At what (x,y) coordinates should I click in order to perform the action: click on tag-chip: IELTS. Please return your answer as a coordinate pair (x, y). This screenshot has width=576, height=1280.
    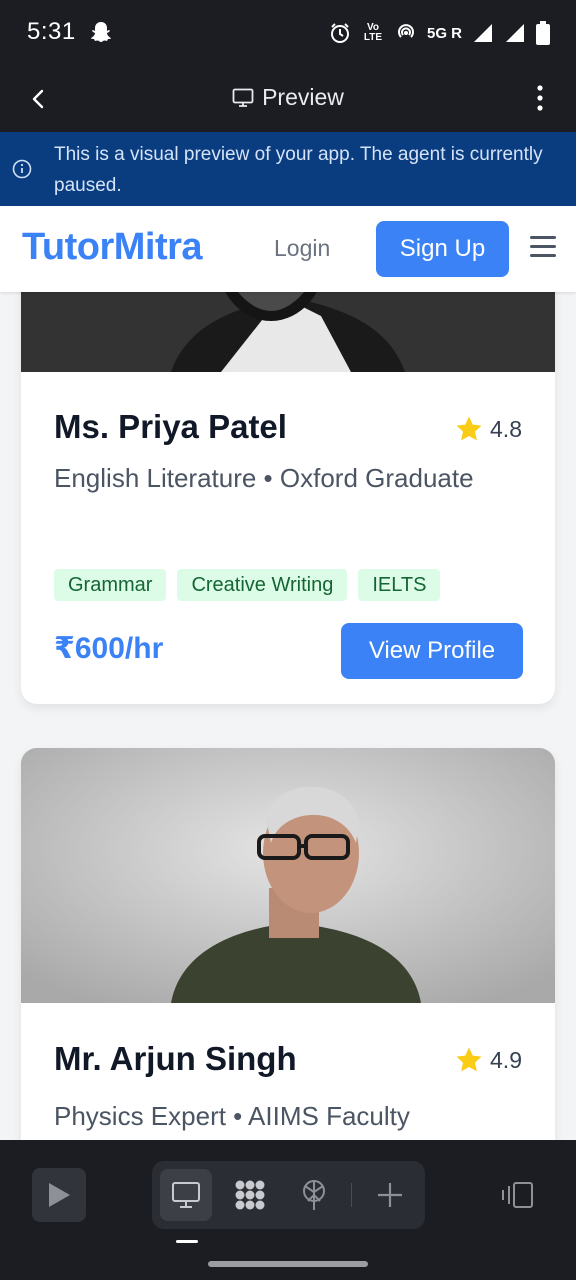
    Looking at the image, I should click on (399, 585).